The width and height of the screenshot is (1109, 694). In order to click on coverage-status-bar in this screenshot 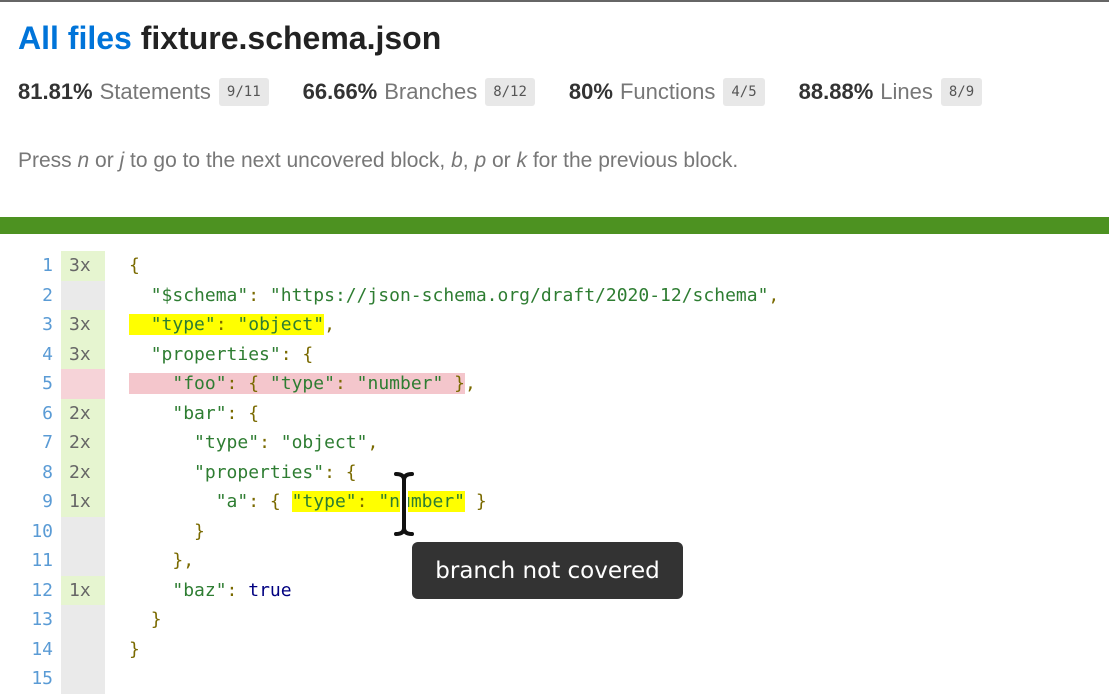, I will do `click(554, 225)`.